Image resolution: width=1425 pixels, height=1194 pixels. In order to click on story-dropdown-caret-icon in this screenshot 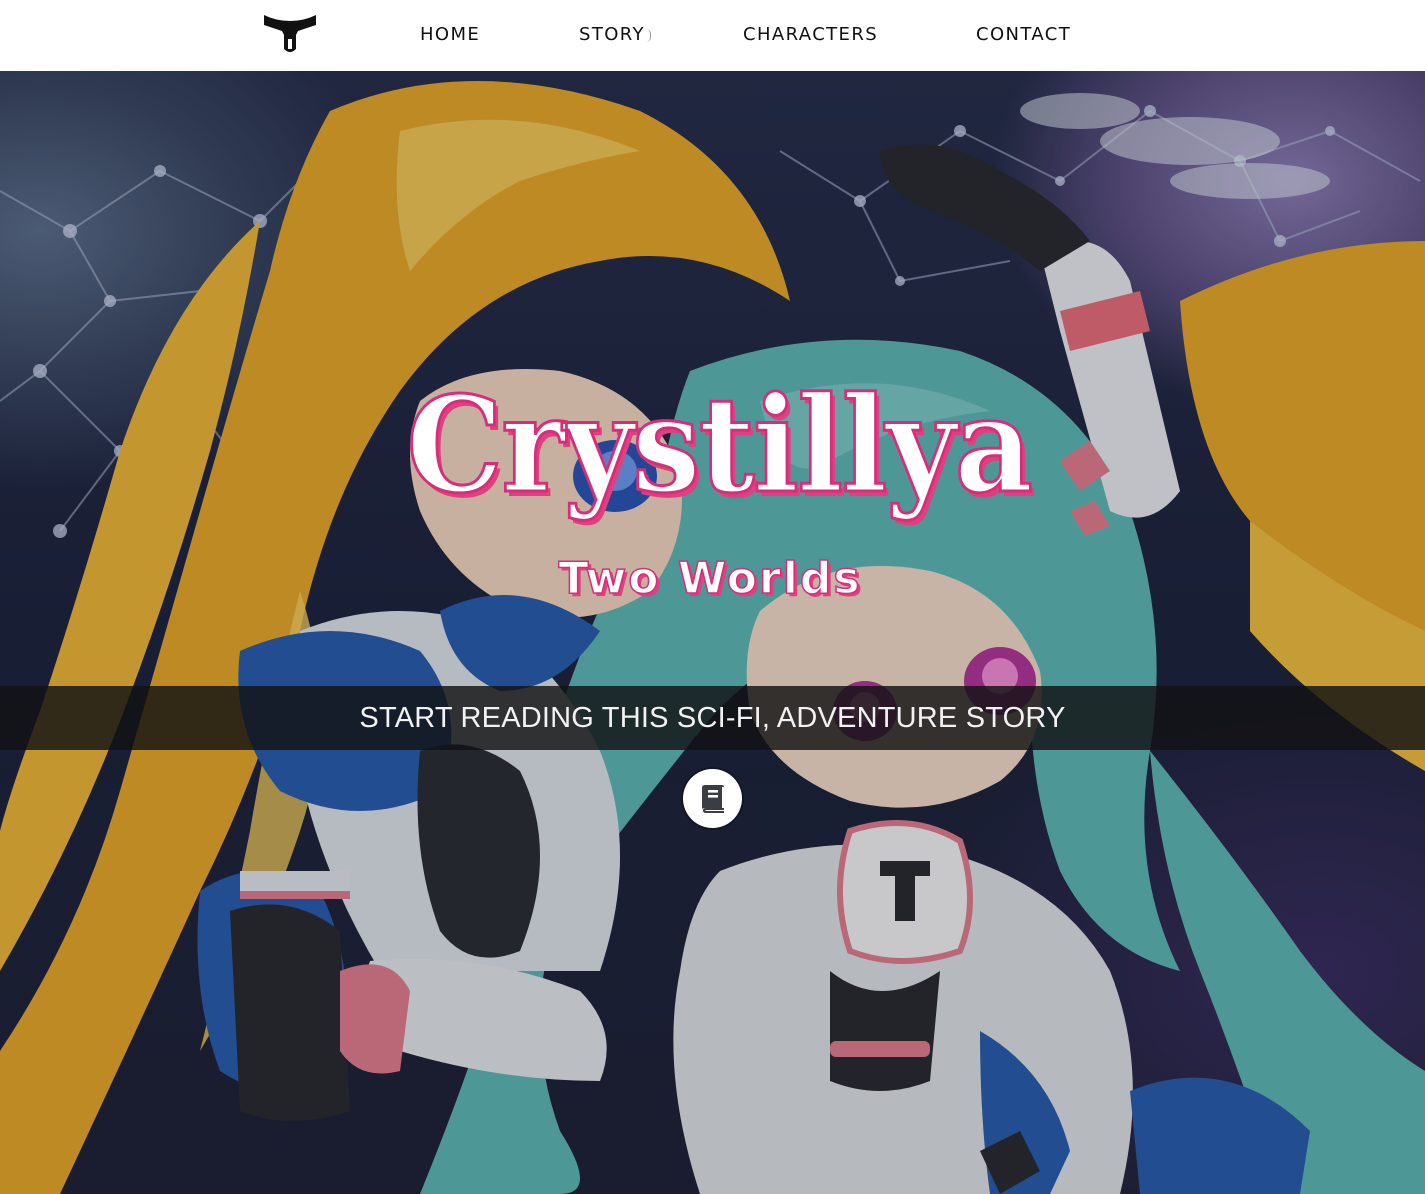, I will do `click(648, 35)`.